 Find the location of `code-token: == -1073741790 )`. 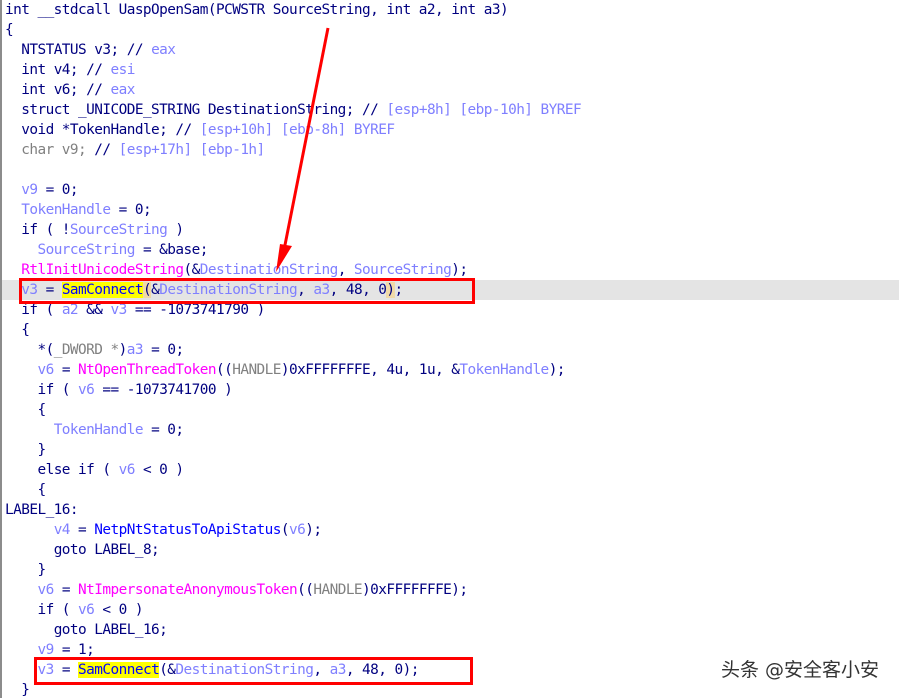

code-token: == -1073741790 ) is located at coordinates (196, 310).